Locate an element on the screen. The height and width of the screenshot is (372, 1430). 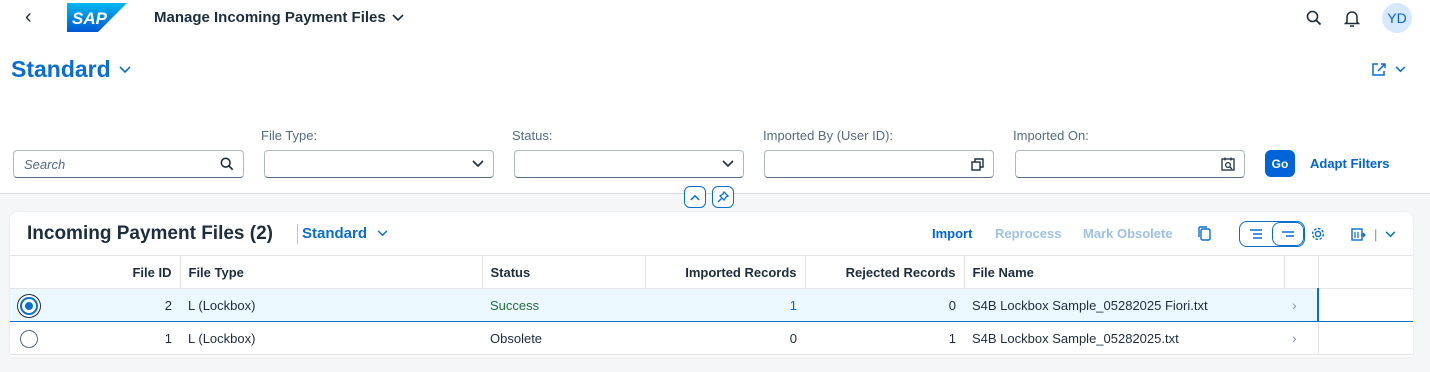
imported-by-input is located at coordinates (879, 164).